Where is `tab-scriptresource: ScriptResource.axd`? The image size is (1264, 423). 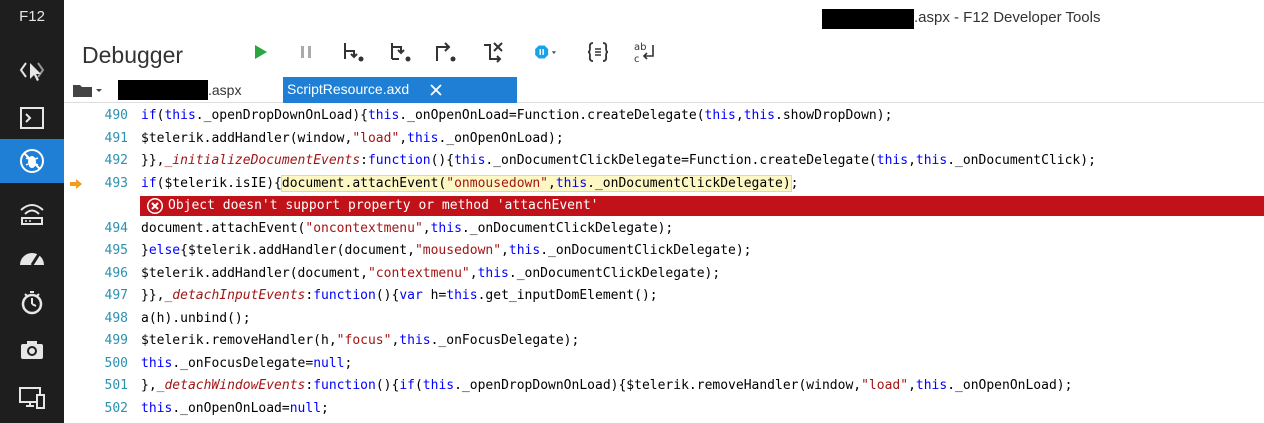 tab-scriptresource: ScriptResource.axd is located at coordinates (400, 90).